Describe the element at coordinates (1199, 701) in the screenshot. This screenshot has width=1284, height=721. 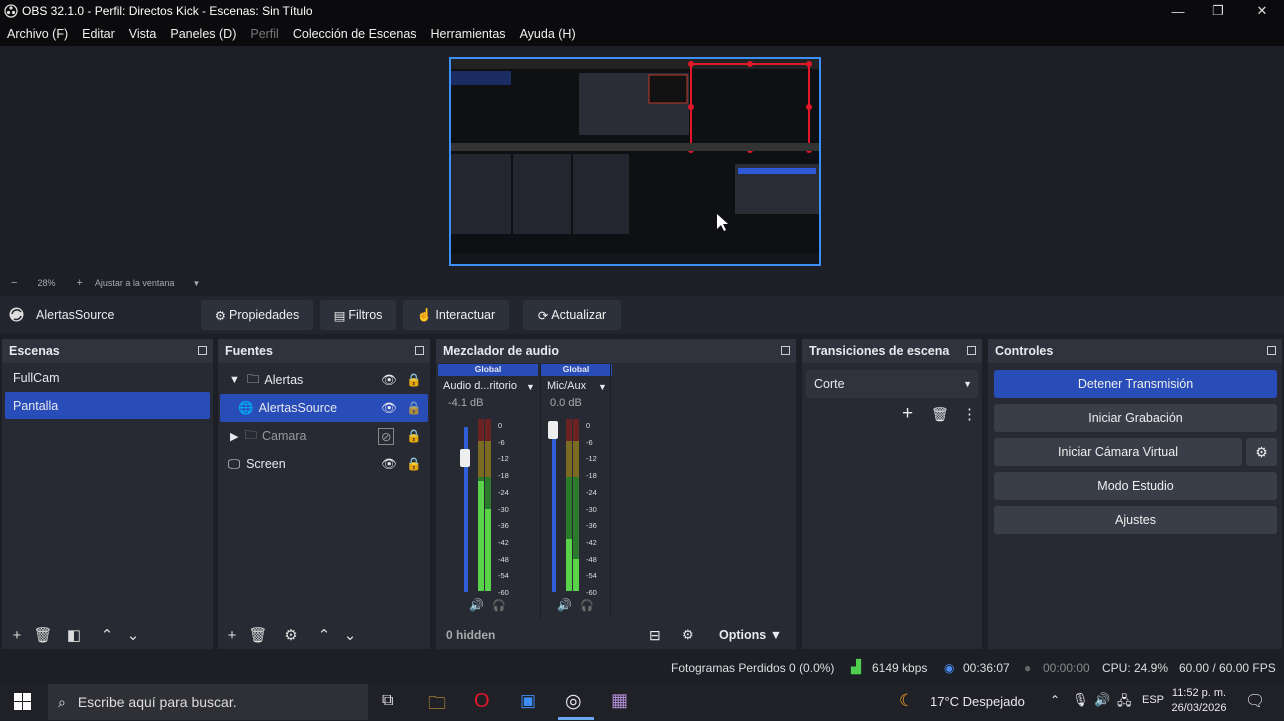
I see `clock: 11:52 p. m. 26/03/2026` at that location.